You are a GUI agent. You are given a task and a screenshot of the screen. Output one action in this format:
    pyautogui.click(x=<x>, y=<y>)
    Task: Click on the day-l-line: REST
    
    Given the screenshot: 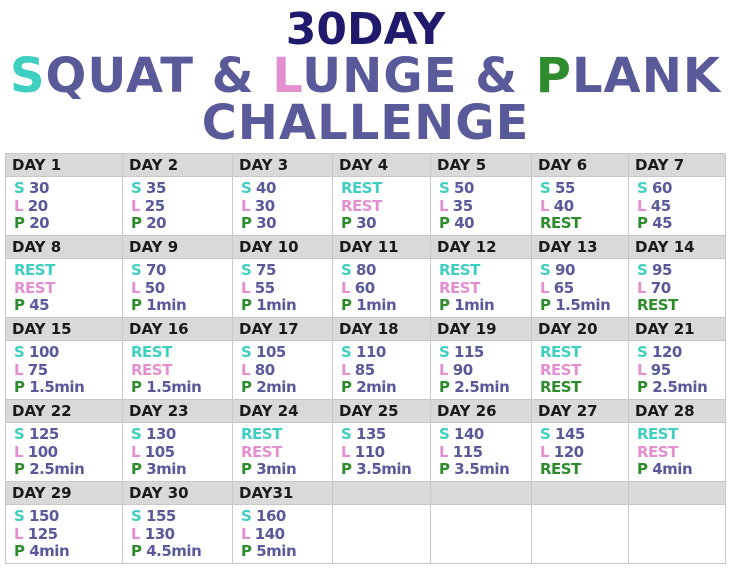 What is the action you would take?
    pyautogui.click(x=181, y=370)
    